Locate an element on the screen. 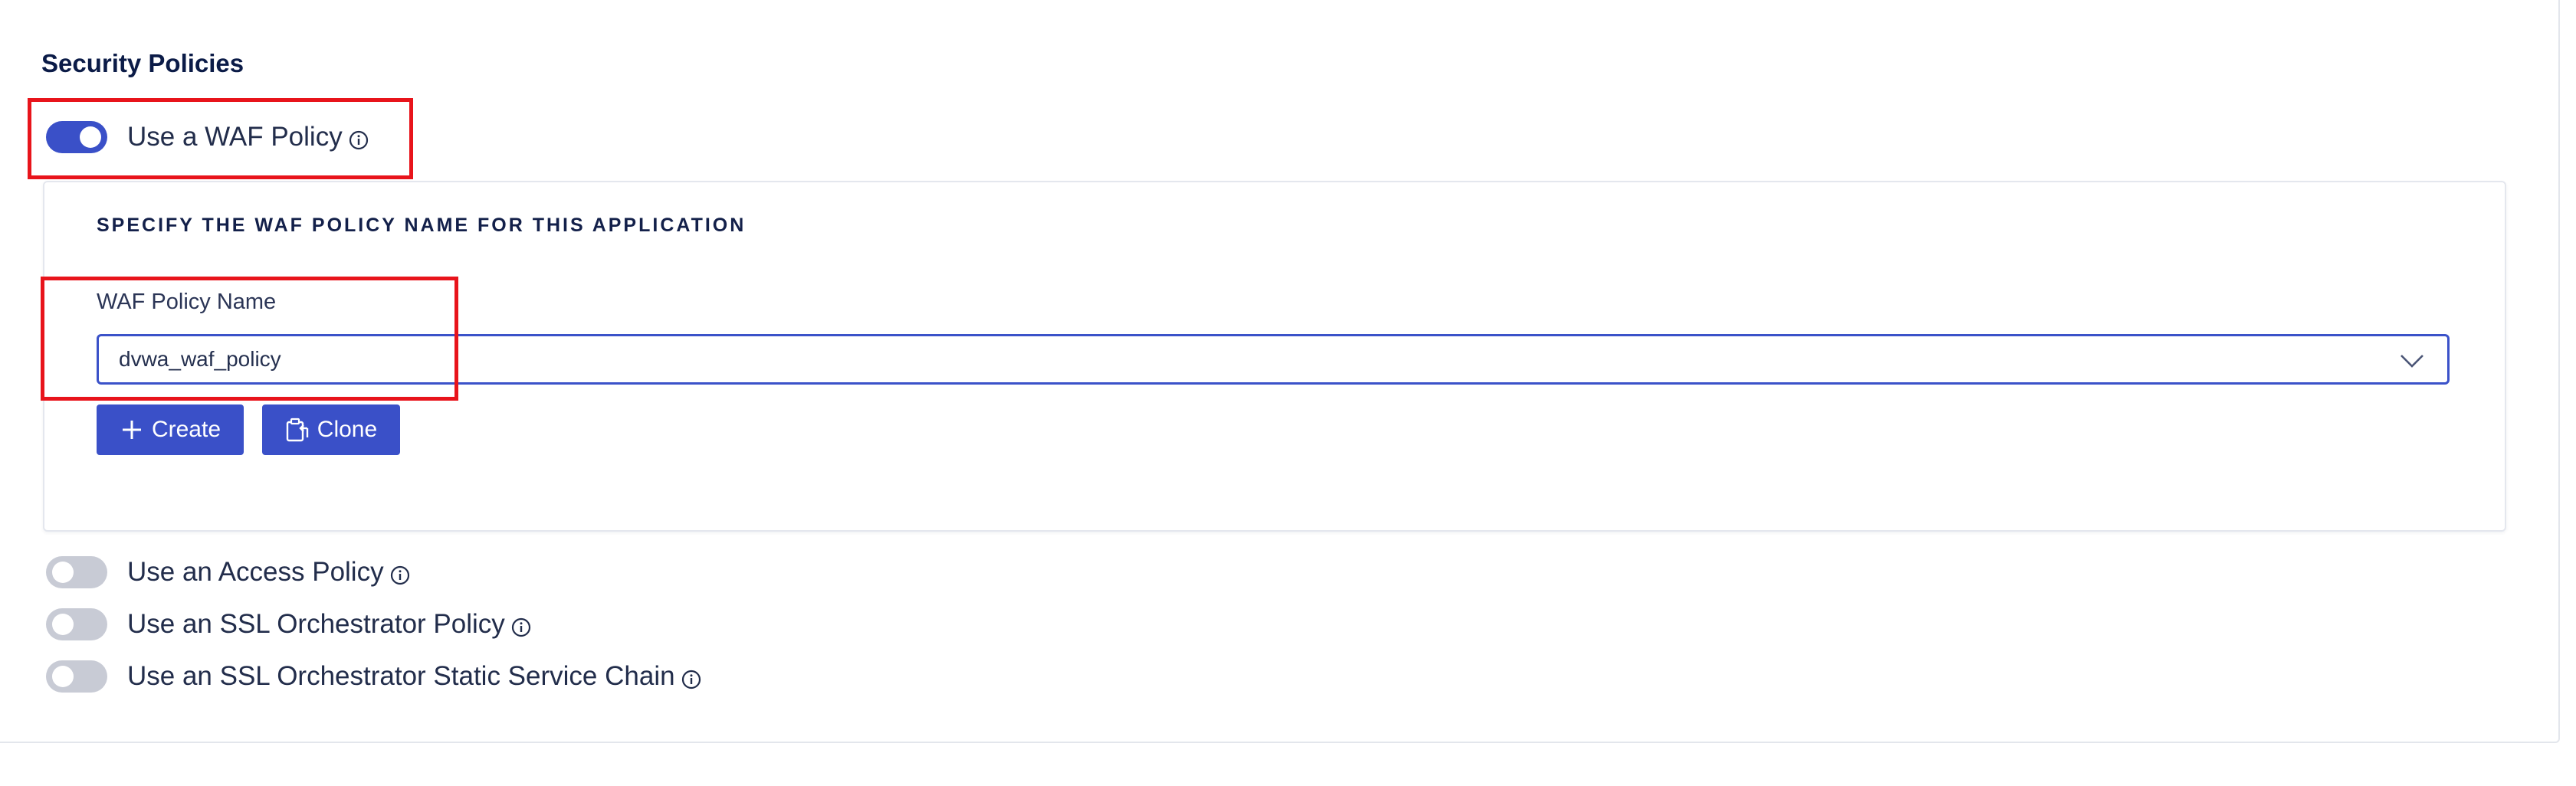 Image resolution: width=2576 pixels, height=786 pixels. section-title: Security Policies is located at coordinates (142, 63).